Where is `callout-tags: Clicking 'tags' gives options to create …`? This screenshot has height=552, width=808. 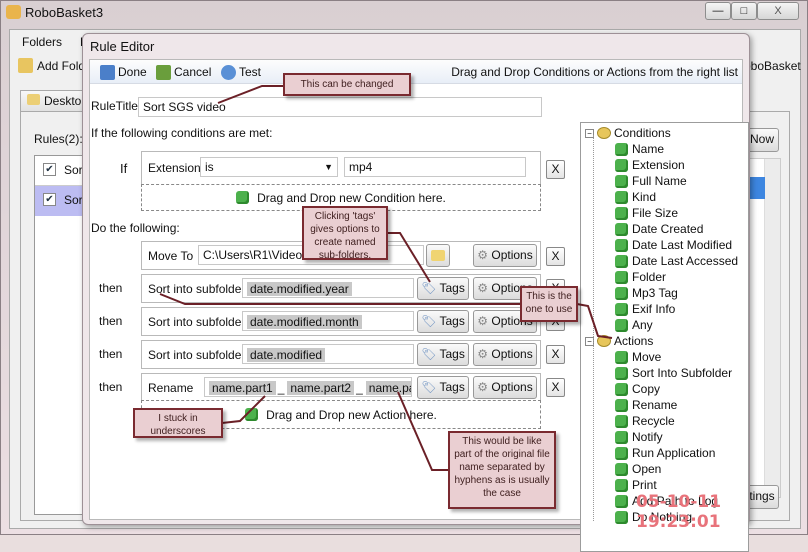 callout-tags: Clicking 'tags' gives options to create … is located at coordinates (345, 233).